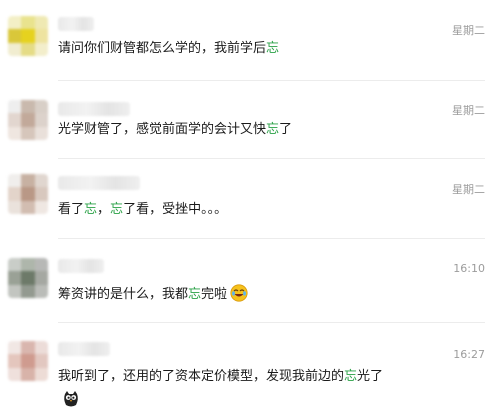 The width and height of the screenshot is (501, 418). Describe the element at coordinates (214, 294) in the screenshot. I see `text-segment: 完啦` at that location.